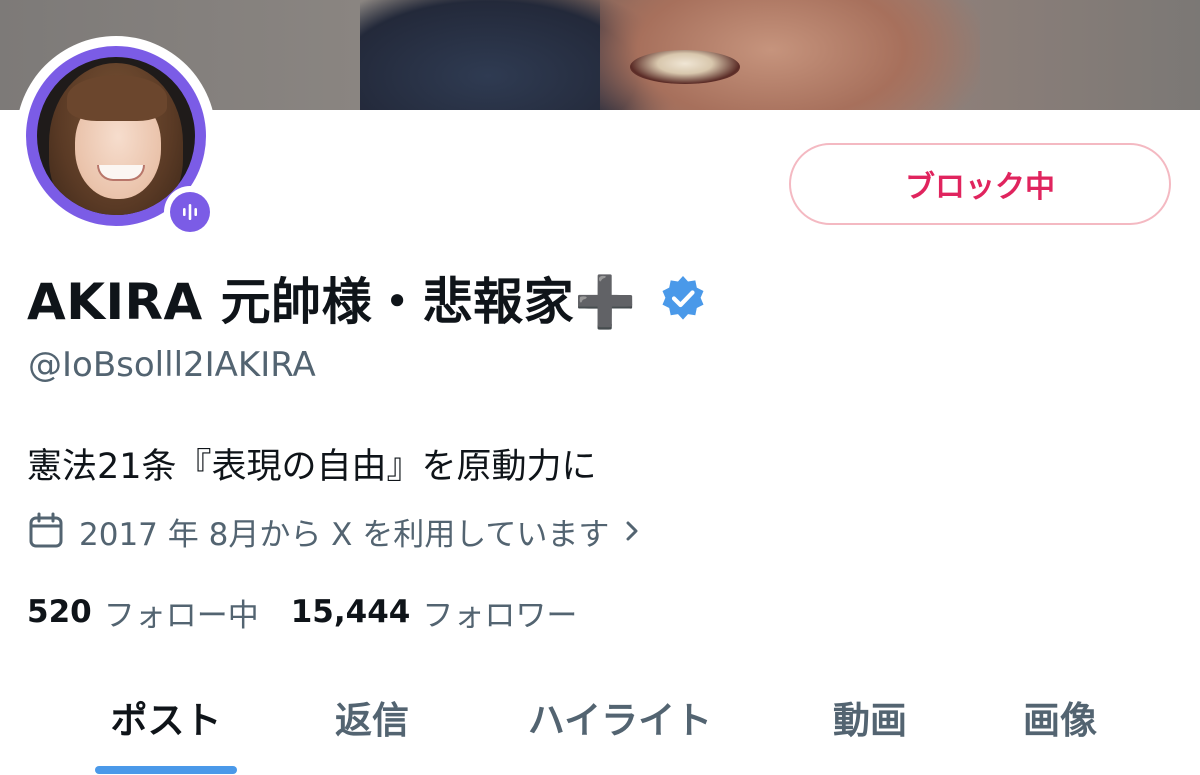 Image resolution: width=1200 pixels, height=775 pixels. I want to click on tab-replies: 返信, so click(372, 717).